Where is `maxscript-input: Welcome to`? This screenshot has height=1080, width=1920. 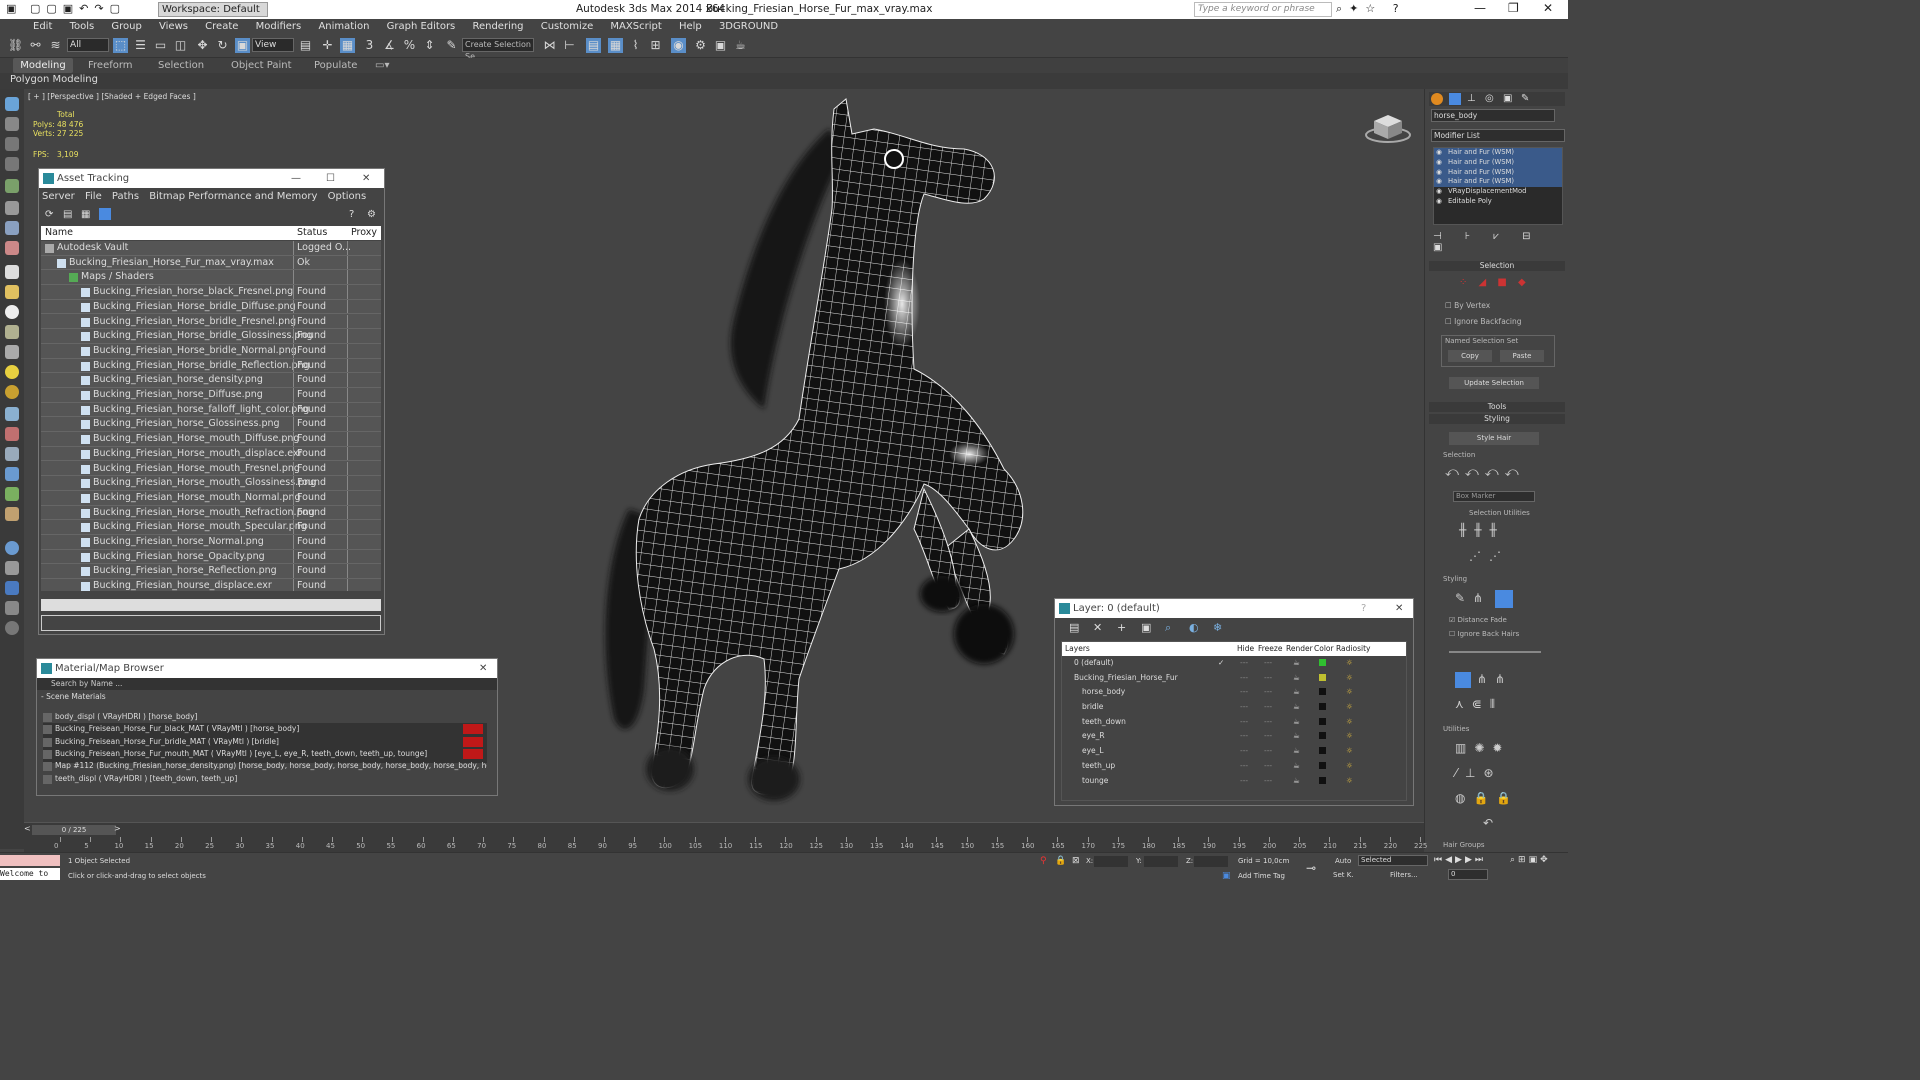 maxscript-input: Welcome to is located at coordinates (30, 874).